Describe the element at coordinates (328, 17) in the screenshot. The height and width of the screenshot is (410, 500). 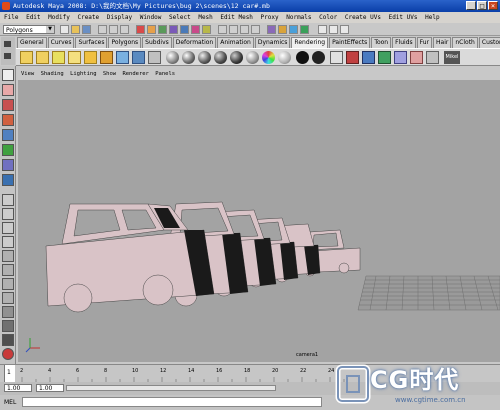
I see `menu-color: Color` at that location.